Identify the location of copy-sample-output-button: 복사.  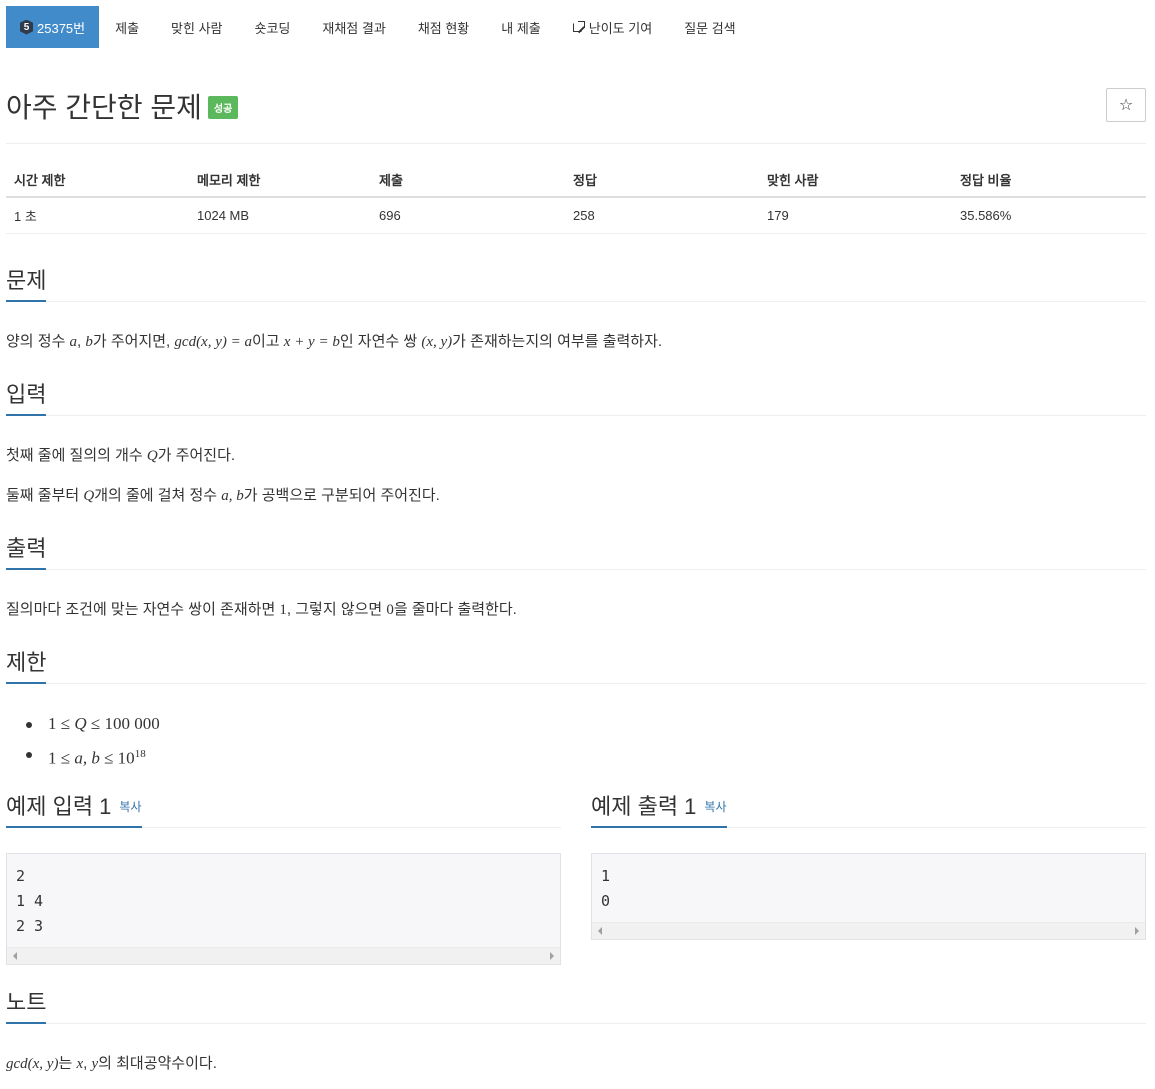
(715, 807).